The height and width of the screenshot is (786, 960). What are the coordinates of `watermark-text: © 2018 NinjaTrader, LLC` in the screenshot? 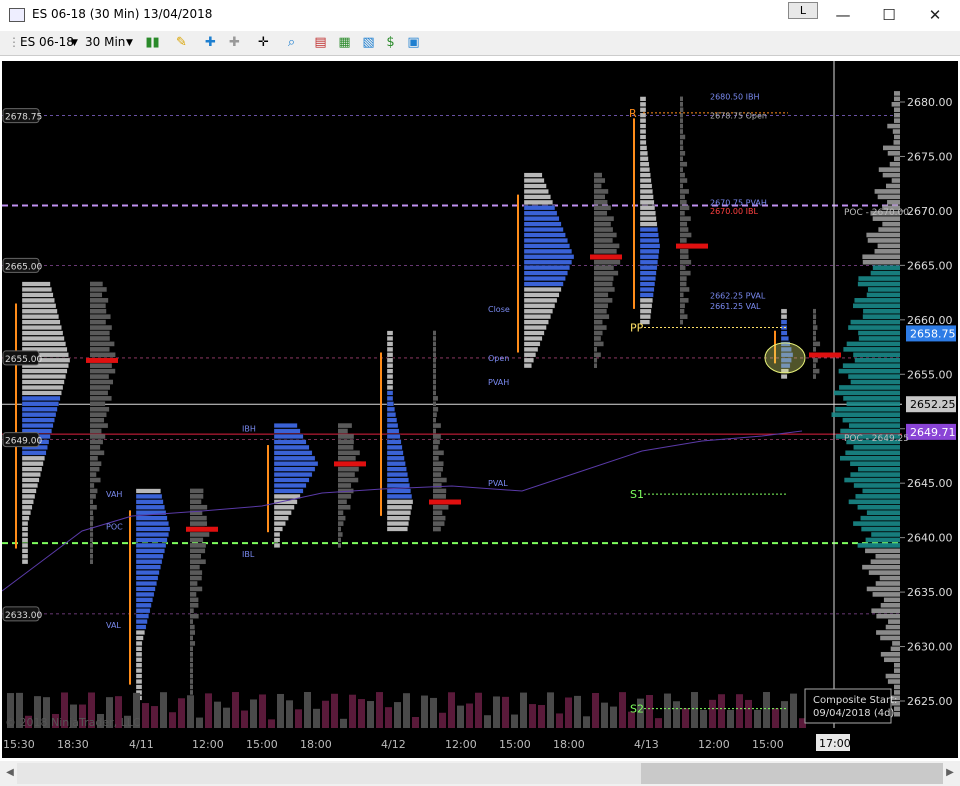 It's located at (73, 722).